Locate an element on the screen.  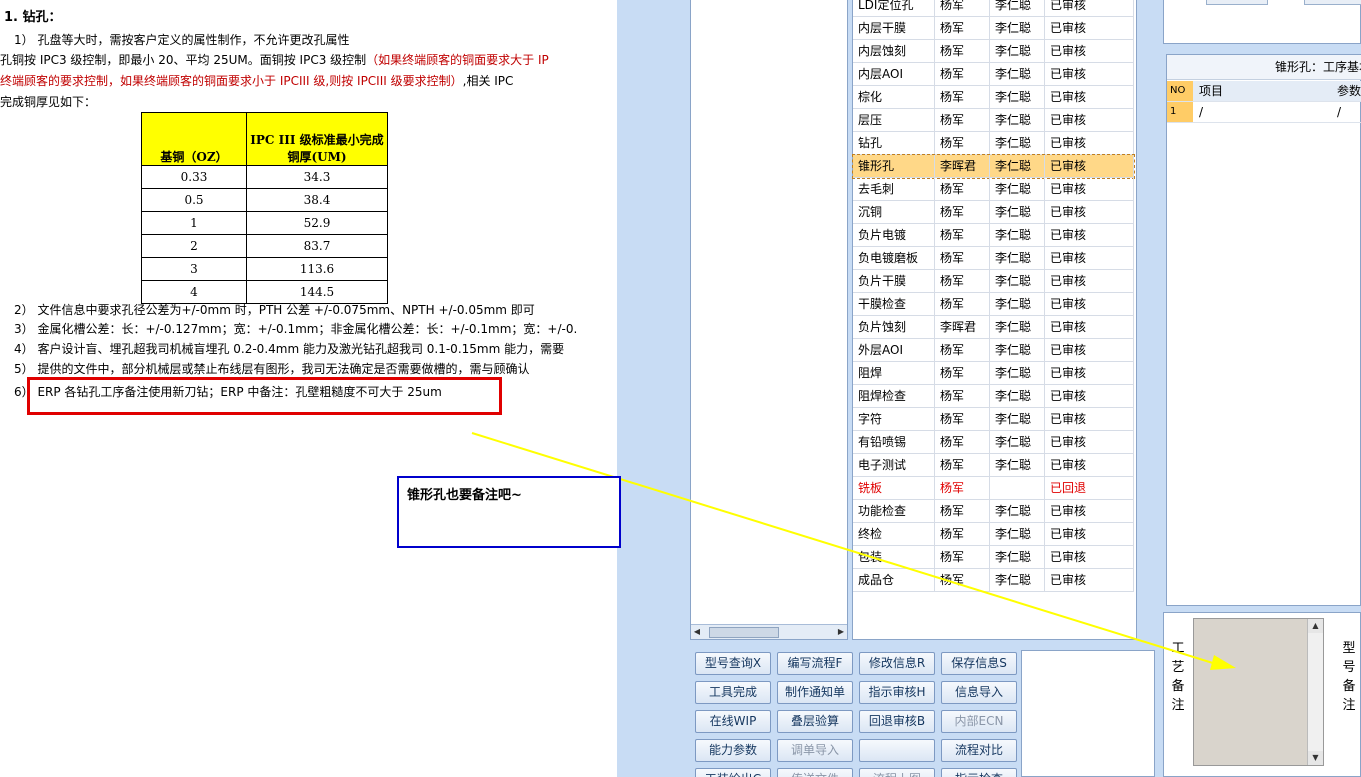
rollback-review-button: 回退审核B is located at coordinates (897, 721).